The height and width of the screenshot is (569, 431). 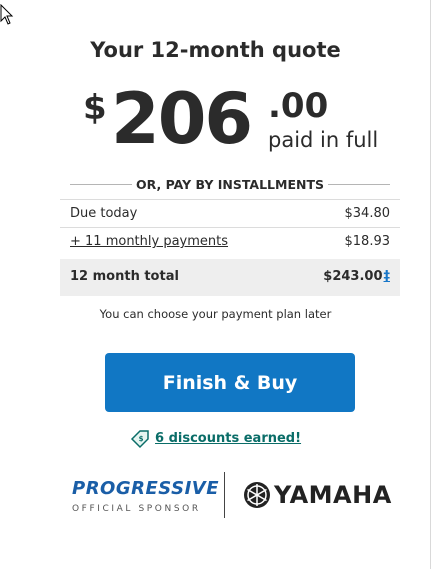 What do you see at coordinates (230, 241) in the screenshot?
I see `monthly-payments-row: + 11 monthly payments $18.93` at bounding box center [230, 241].